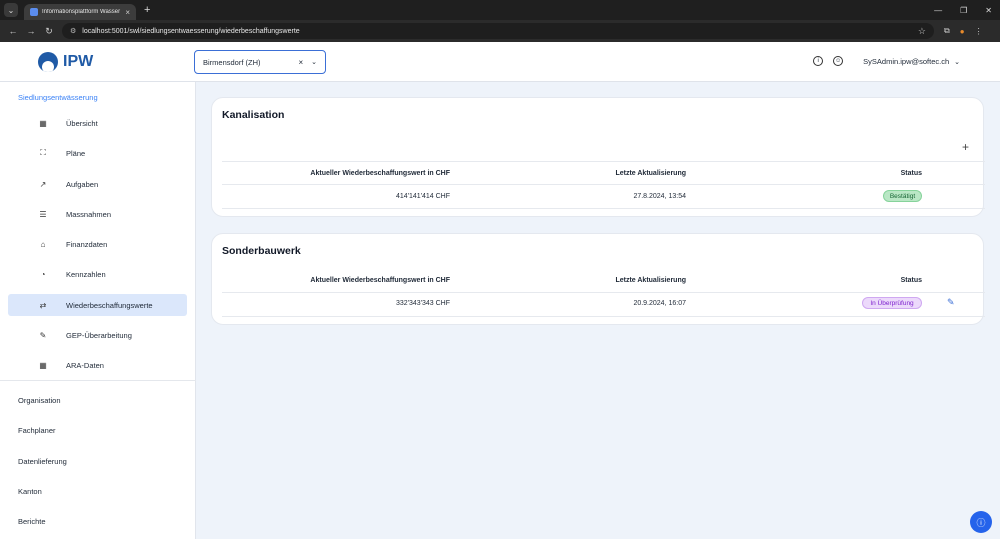 This screenshot has width=1000, height=539. I want to click on back-icon: ←, so click(13, 31).